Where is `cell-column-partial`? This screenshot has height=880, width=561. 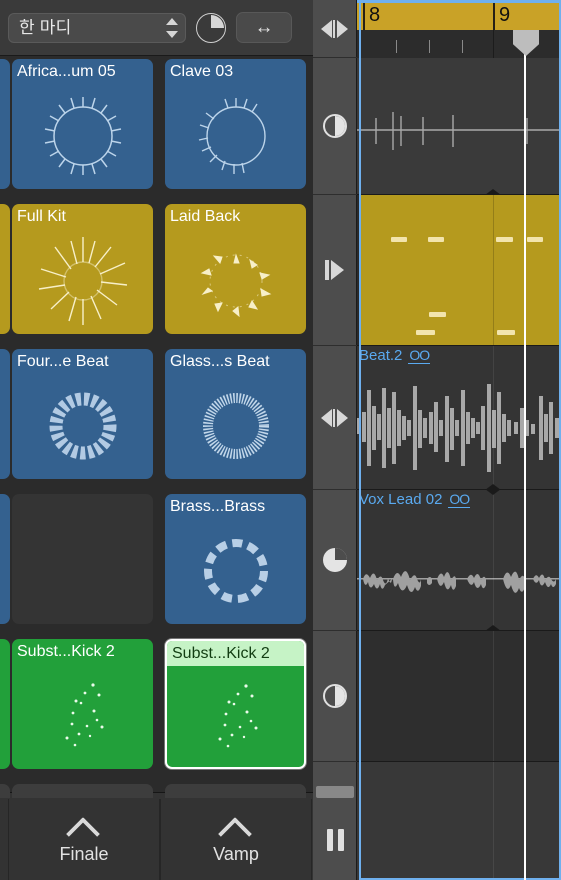 cell-column-partial is located at coordinates (5, 424).